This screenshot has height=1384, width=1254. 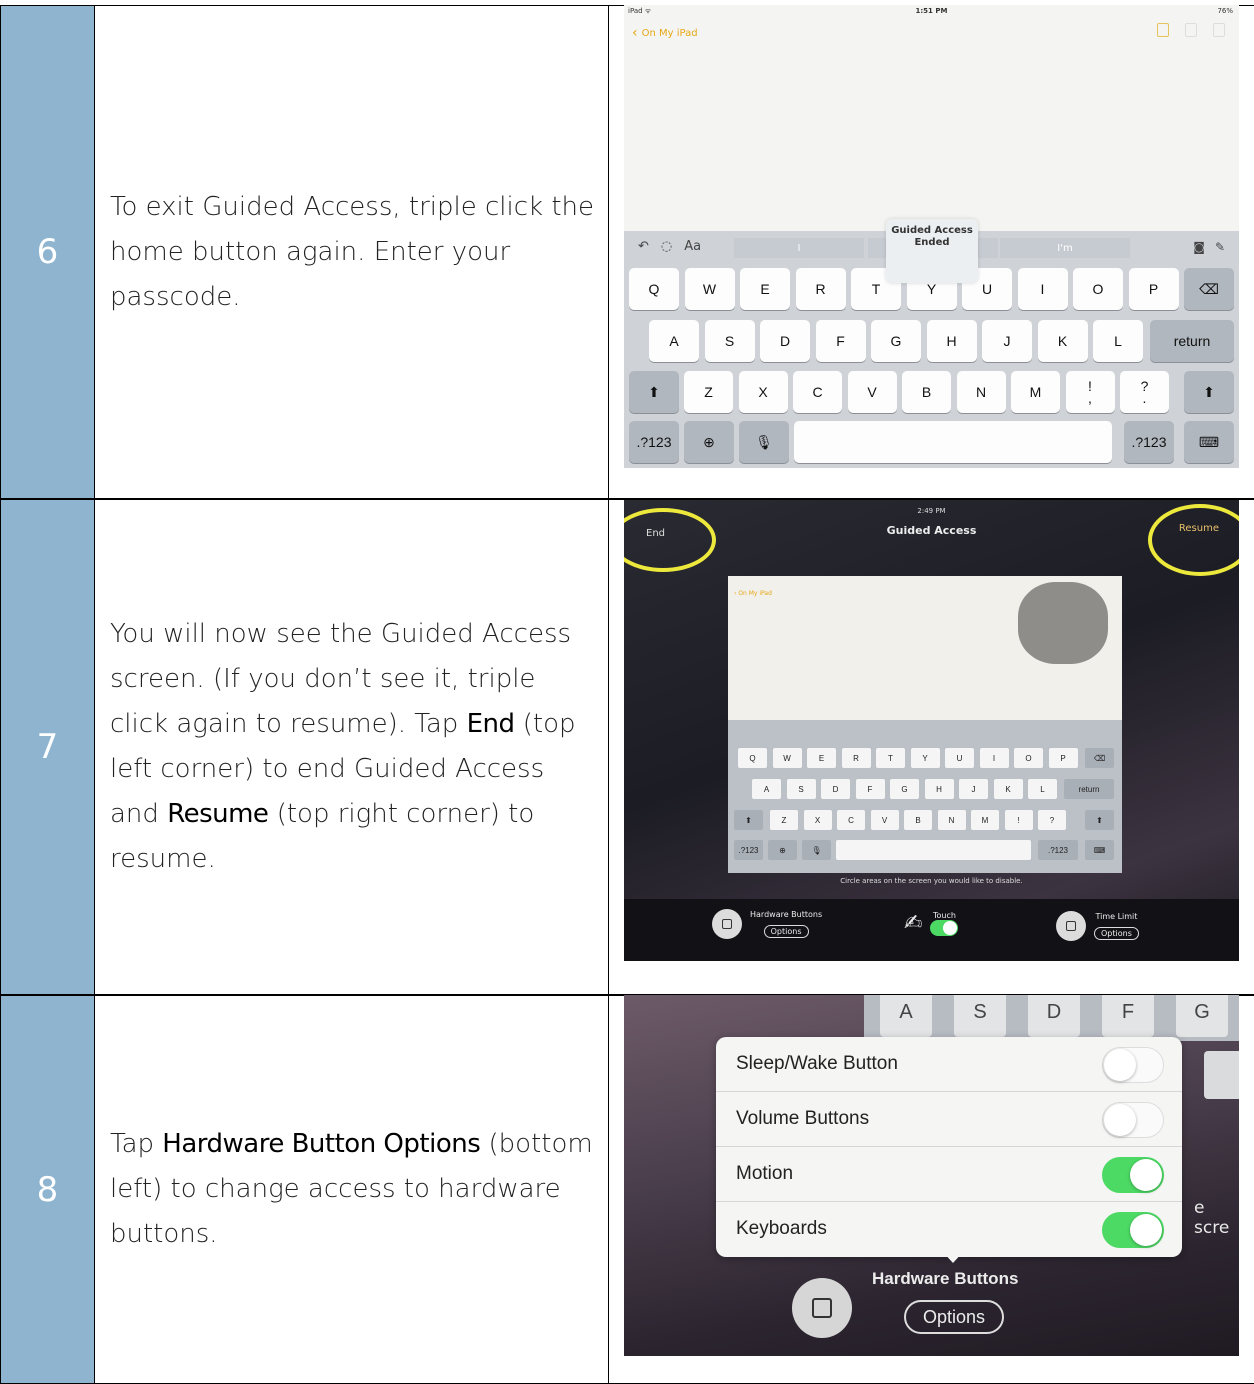 What do you see at coordinates (884, 820) in the screenshot?
I see `mini-keyboard-key: V` at bounding box center [884, 820].